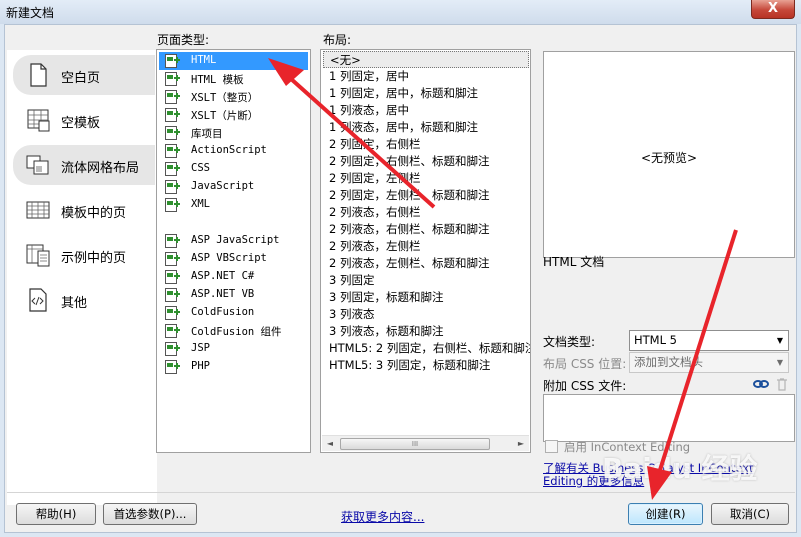  I want to click on layout-item: HTML5: 3 列固定，标题和脚注, so click(426, 365).